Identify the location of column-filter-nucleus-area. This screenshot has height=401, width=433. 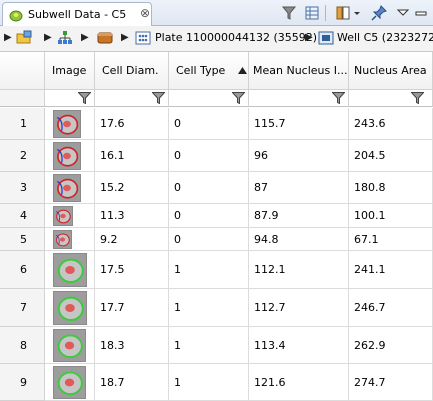
(391, 98).